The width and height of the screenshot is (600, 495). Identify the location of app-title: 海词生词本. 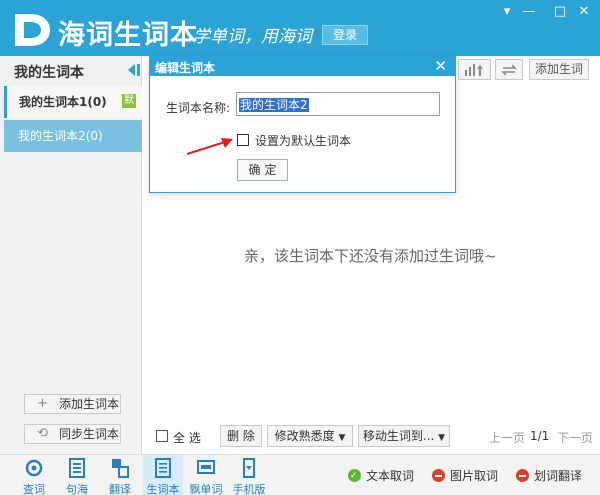
(128, 35).